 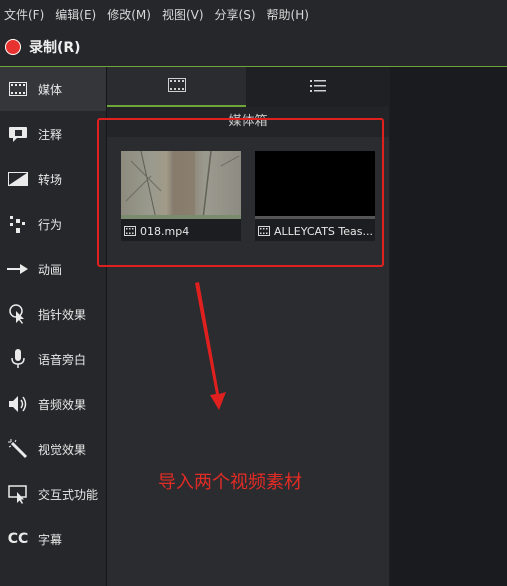 I want to click on sidebar-item-voice-narration: 语音旁白, so click(x=53, y=359).